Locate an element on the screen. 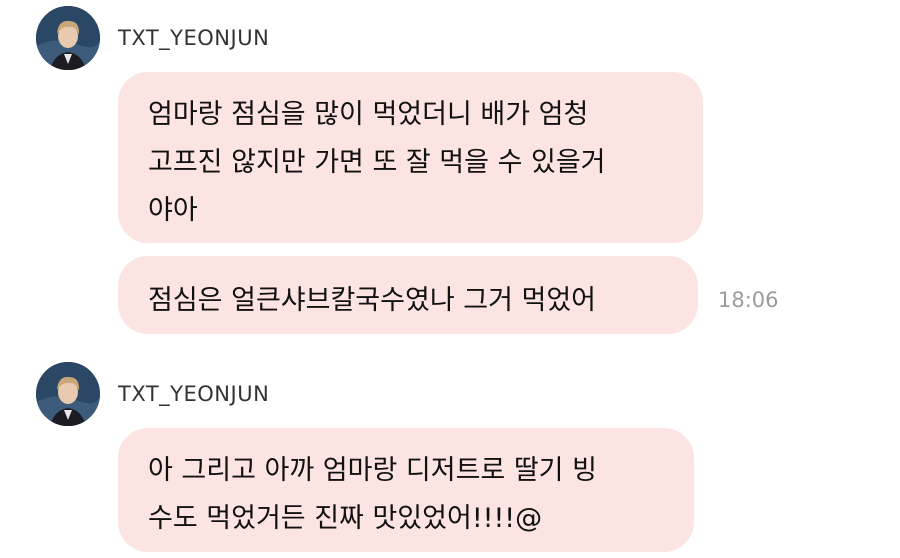 The height and width of the screenshot is (558, 900). message-text: 고프진 않지만 가면 또 잘 먹을 수 있을거 is located at coordinates (377, 162).